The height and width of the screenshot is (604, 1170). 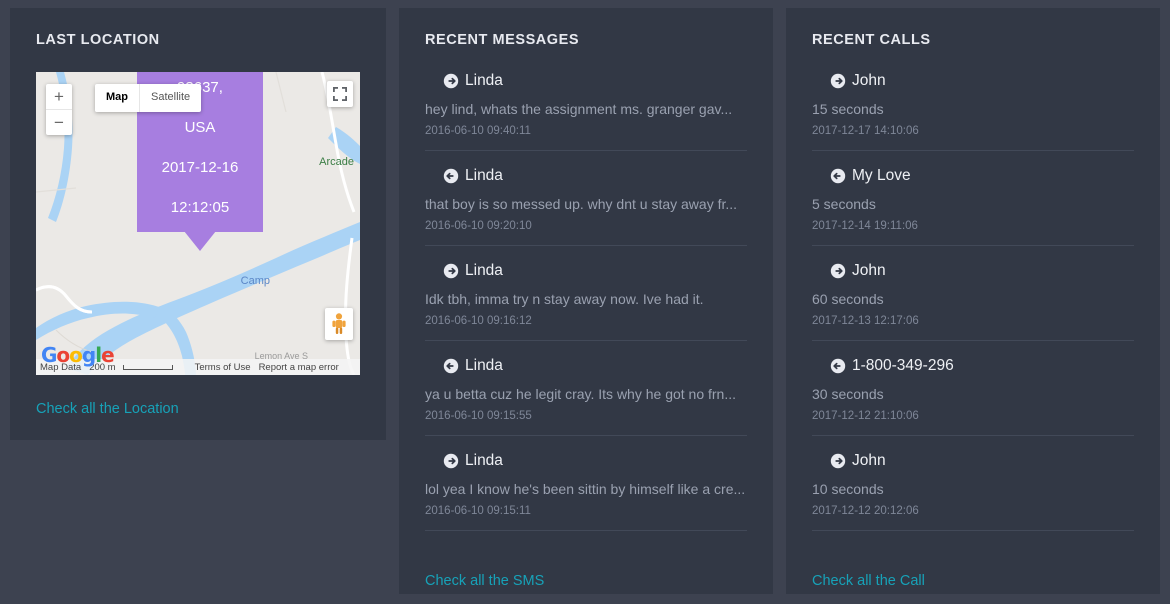 What do you see at coordinates (170, 98) in the screenshot?
I see `map-type-satellite-button: Satellite` at bounding box center [170, 98].